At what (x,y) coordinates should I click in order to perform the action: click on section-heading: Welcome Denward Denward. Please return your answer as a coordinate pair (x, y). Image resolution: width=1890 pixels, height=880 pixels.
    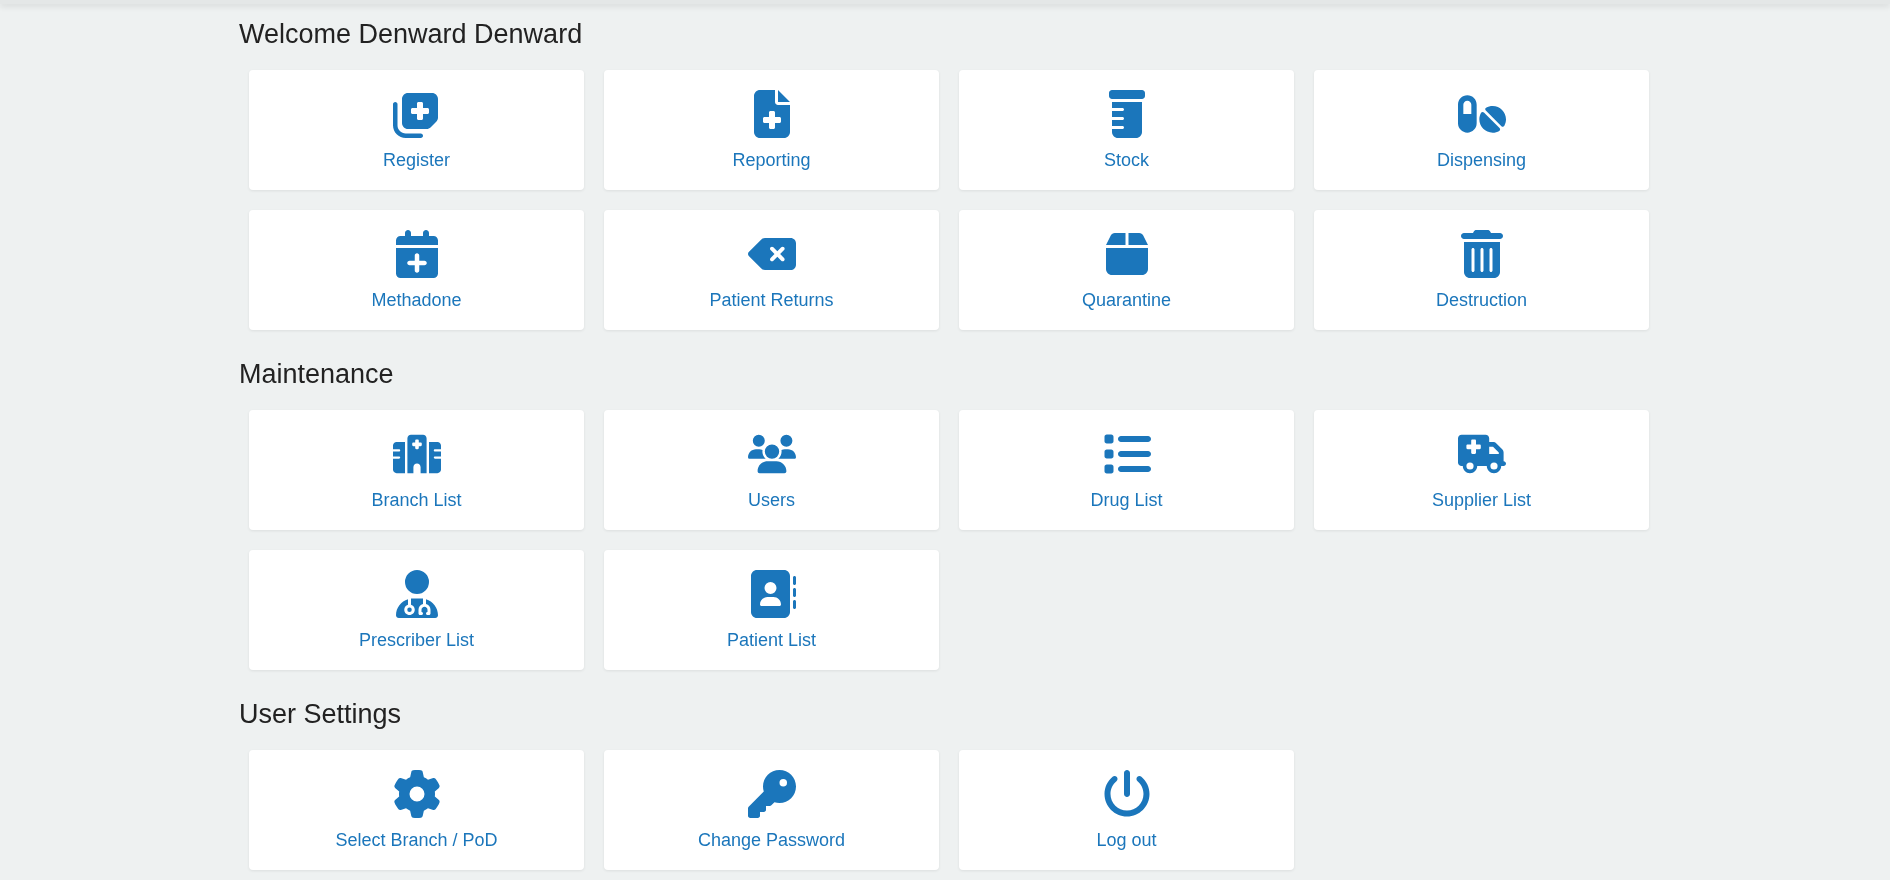
    Looking at the image, I should click on (411, 34).